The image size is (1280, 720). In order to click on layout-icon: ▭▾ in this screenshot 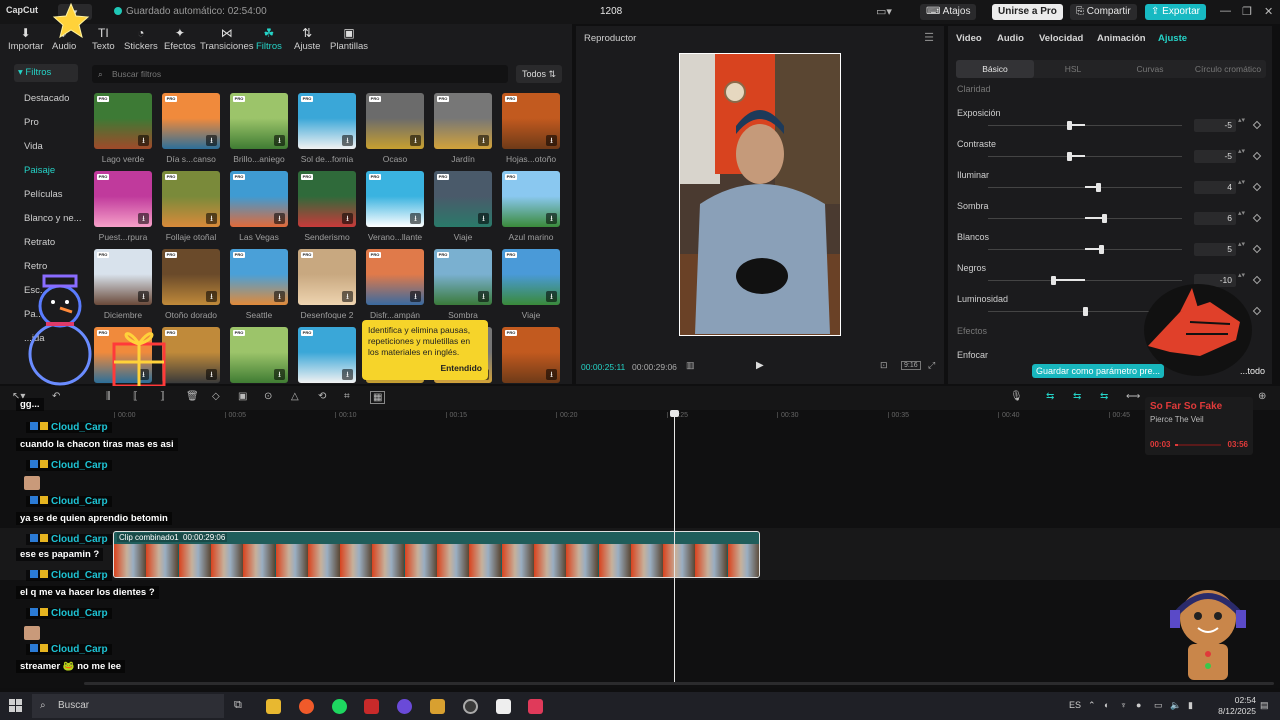, I will do `click(884, 11)`.